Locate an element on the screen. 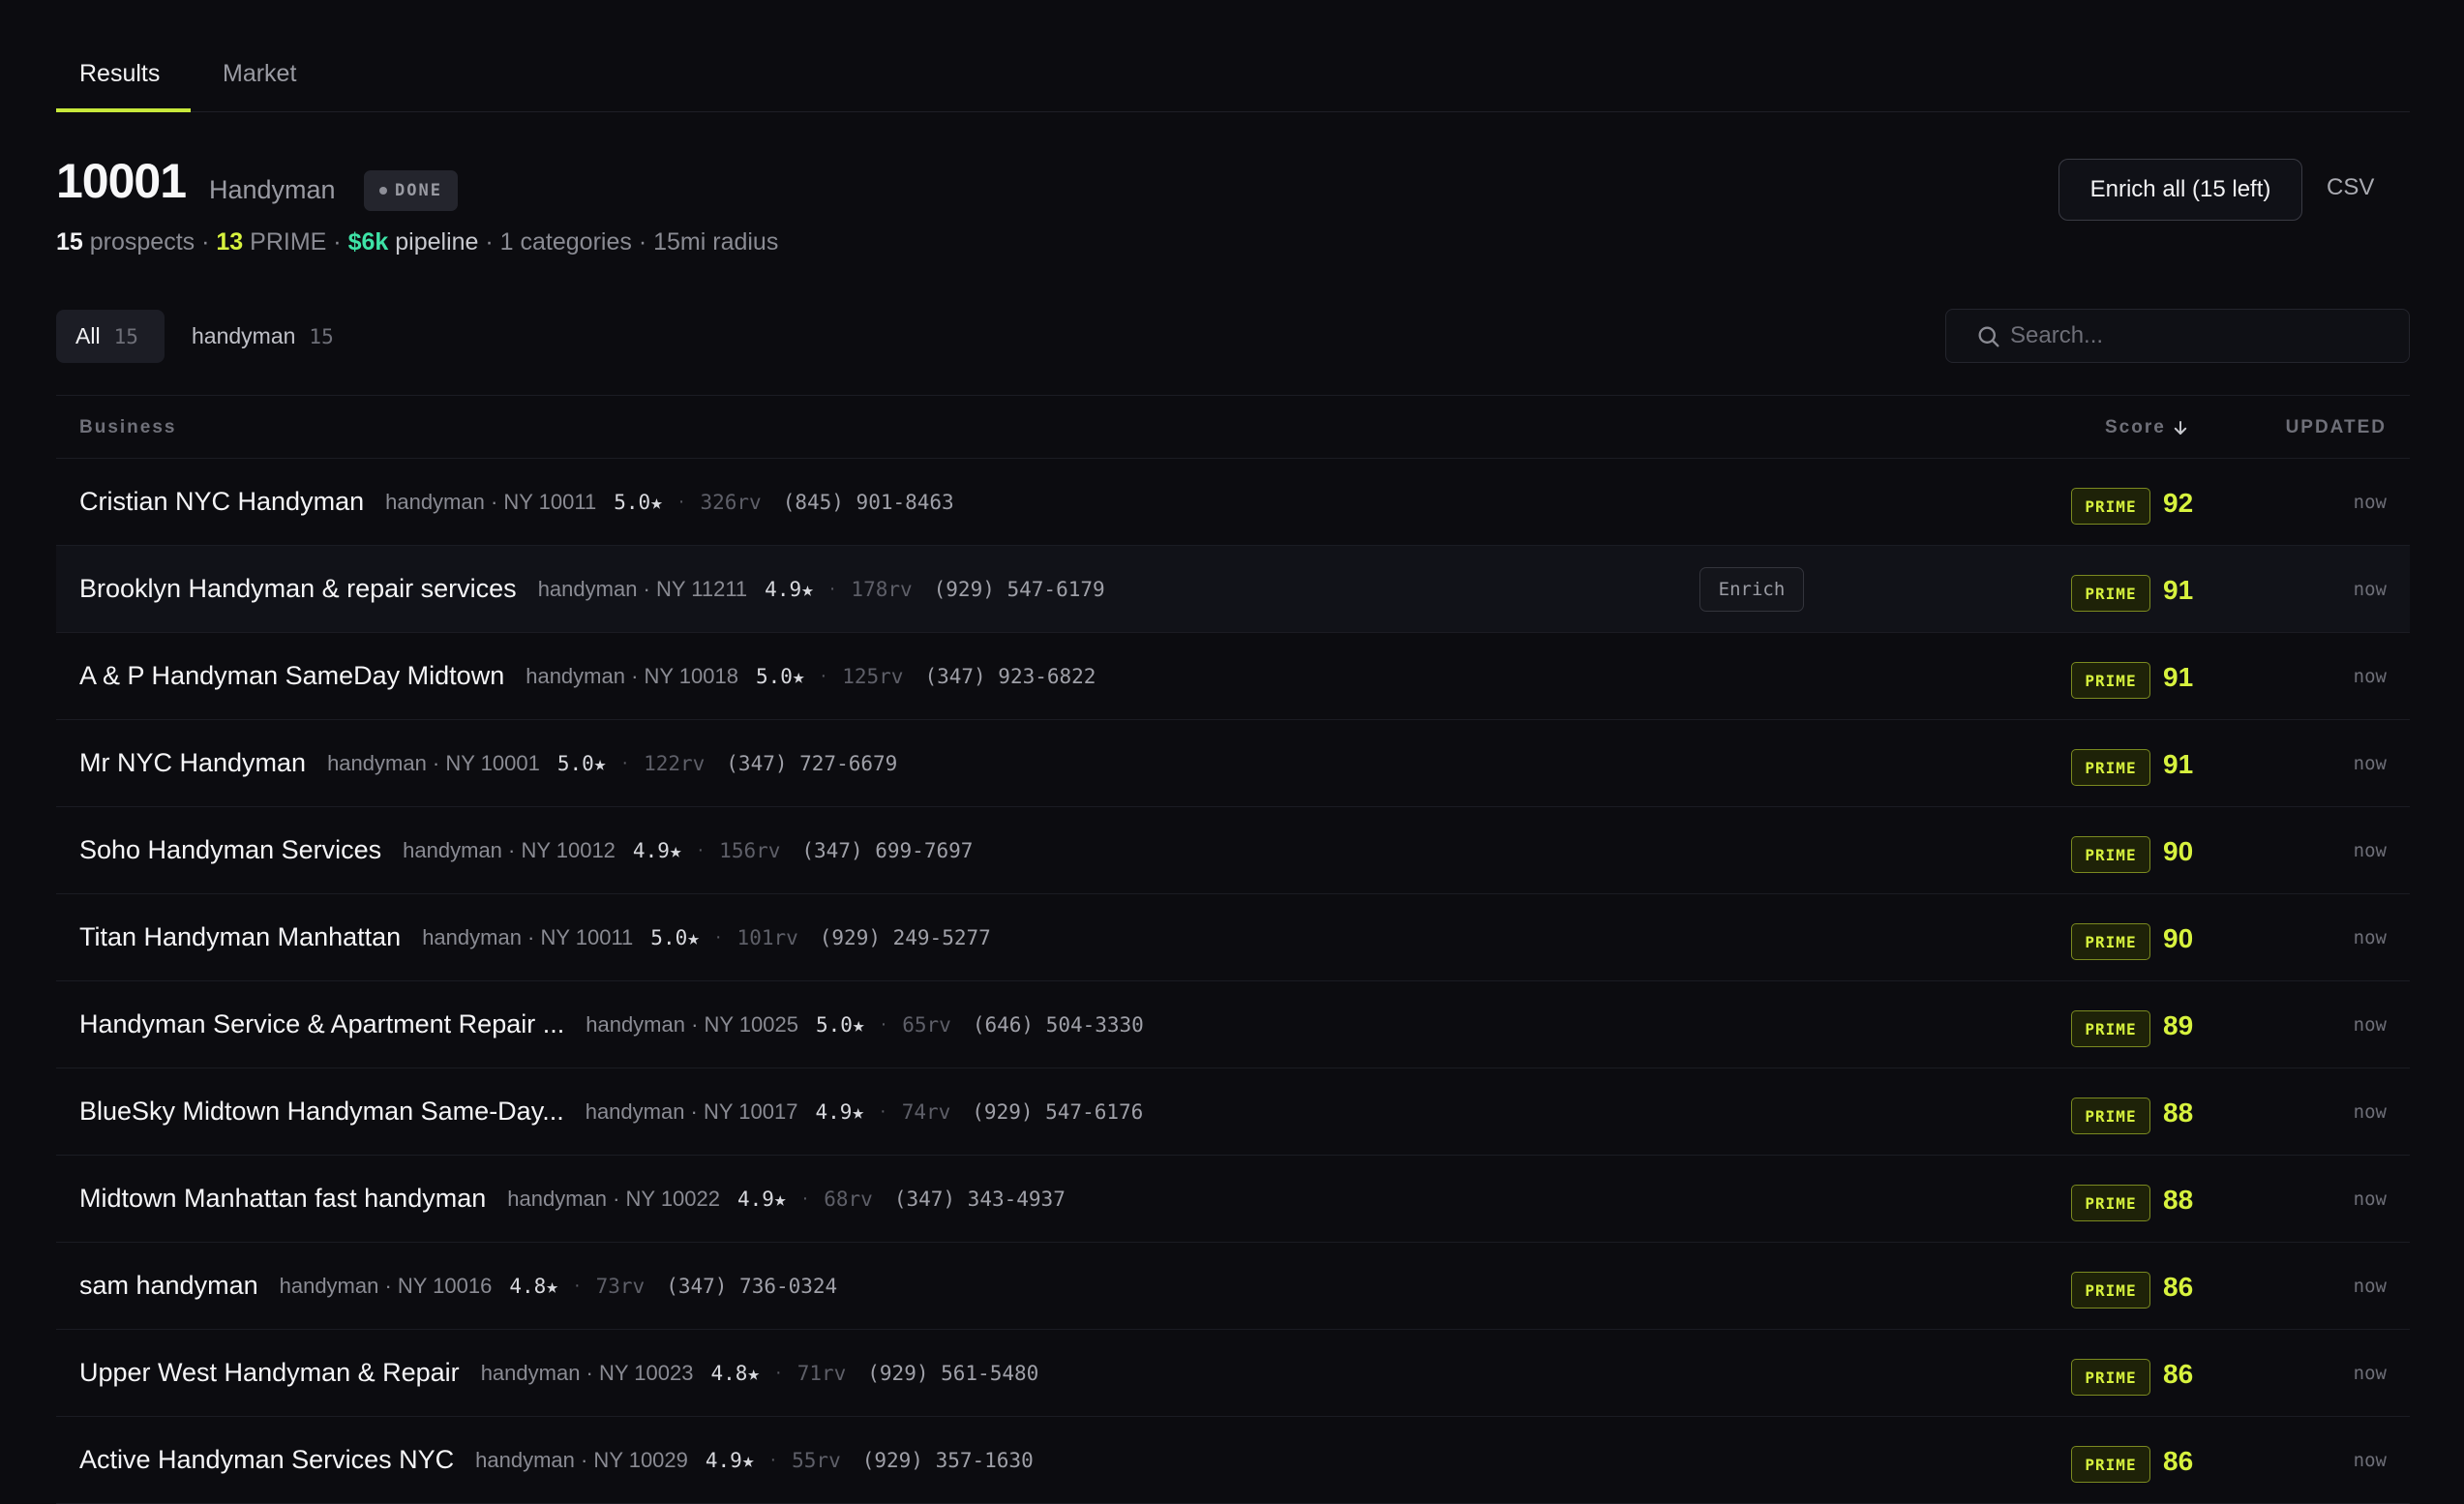 This screenshot has height=1504, width=2464. review-count: 74rv is located at coordinates (926, 1111).